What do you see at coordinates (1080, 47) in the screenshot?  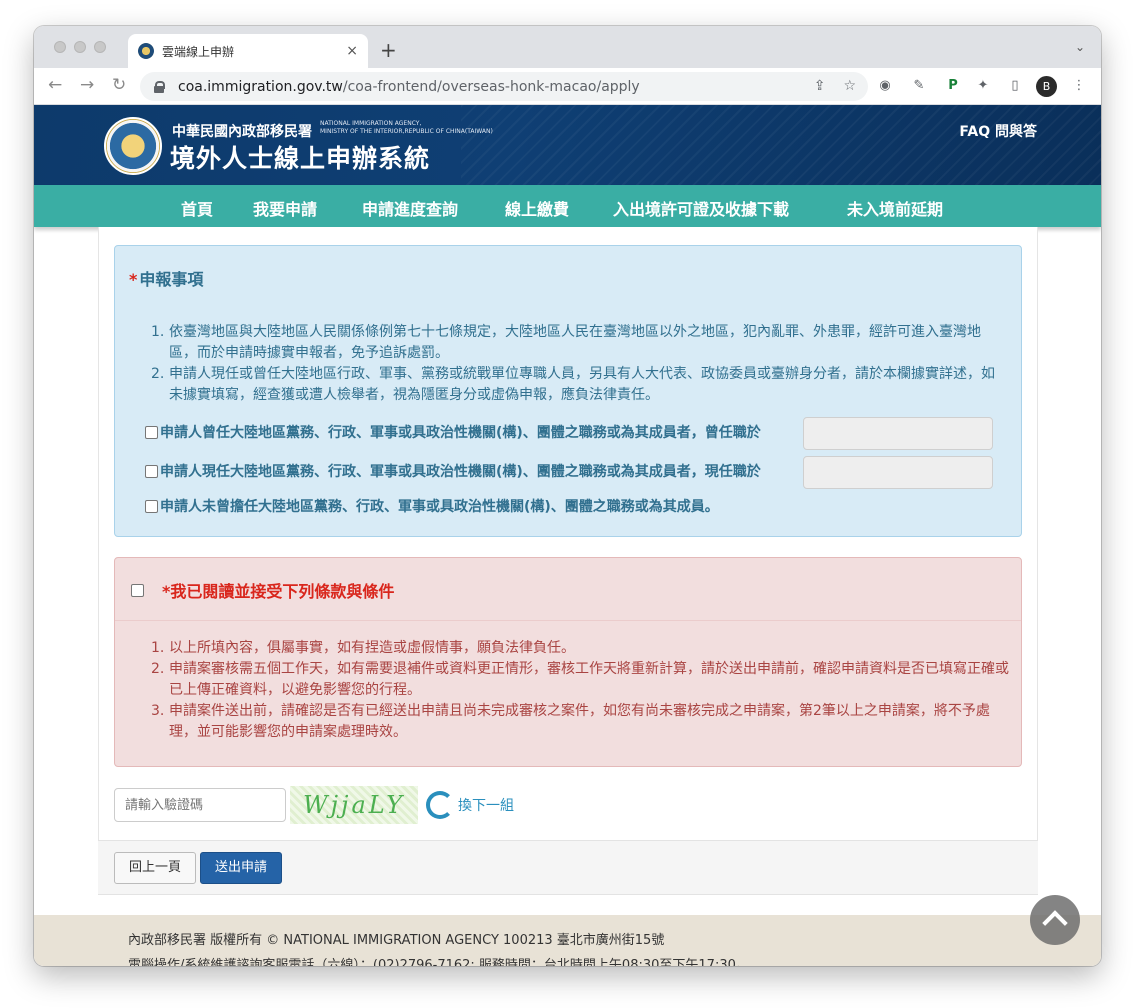 I see `tab-search-icon: ⌄` at bounding box center [1080, 47].